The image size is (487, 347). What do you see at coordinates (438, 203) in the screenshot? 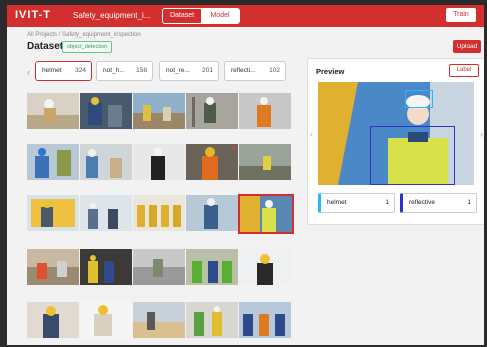
I see `legend-reflective: reflective 1` at bounding box center [438, 203].